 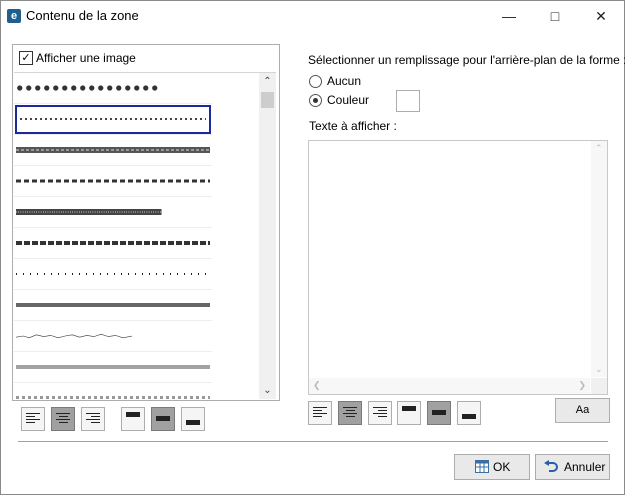 I want to click on text-valign-bottom-button, so click(x=469, y=413).